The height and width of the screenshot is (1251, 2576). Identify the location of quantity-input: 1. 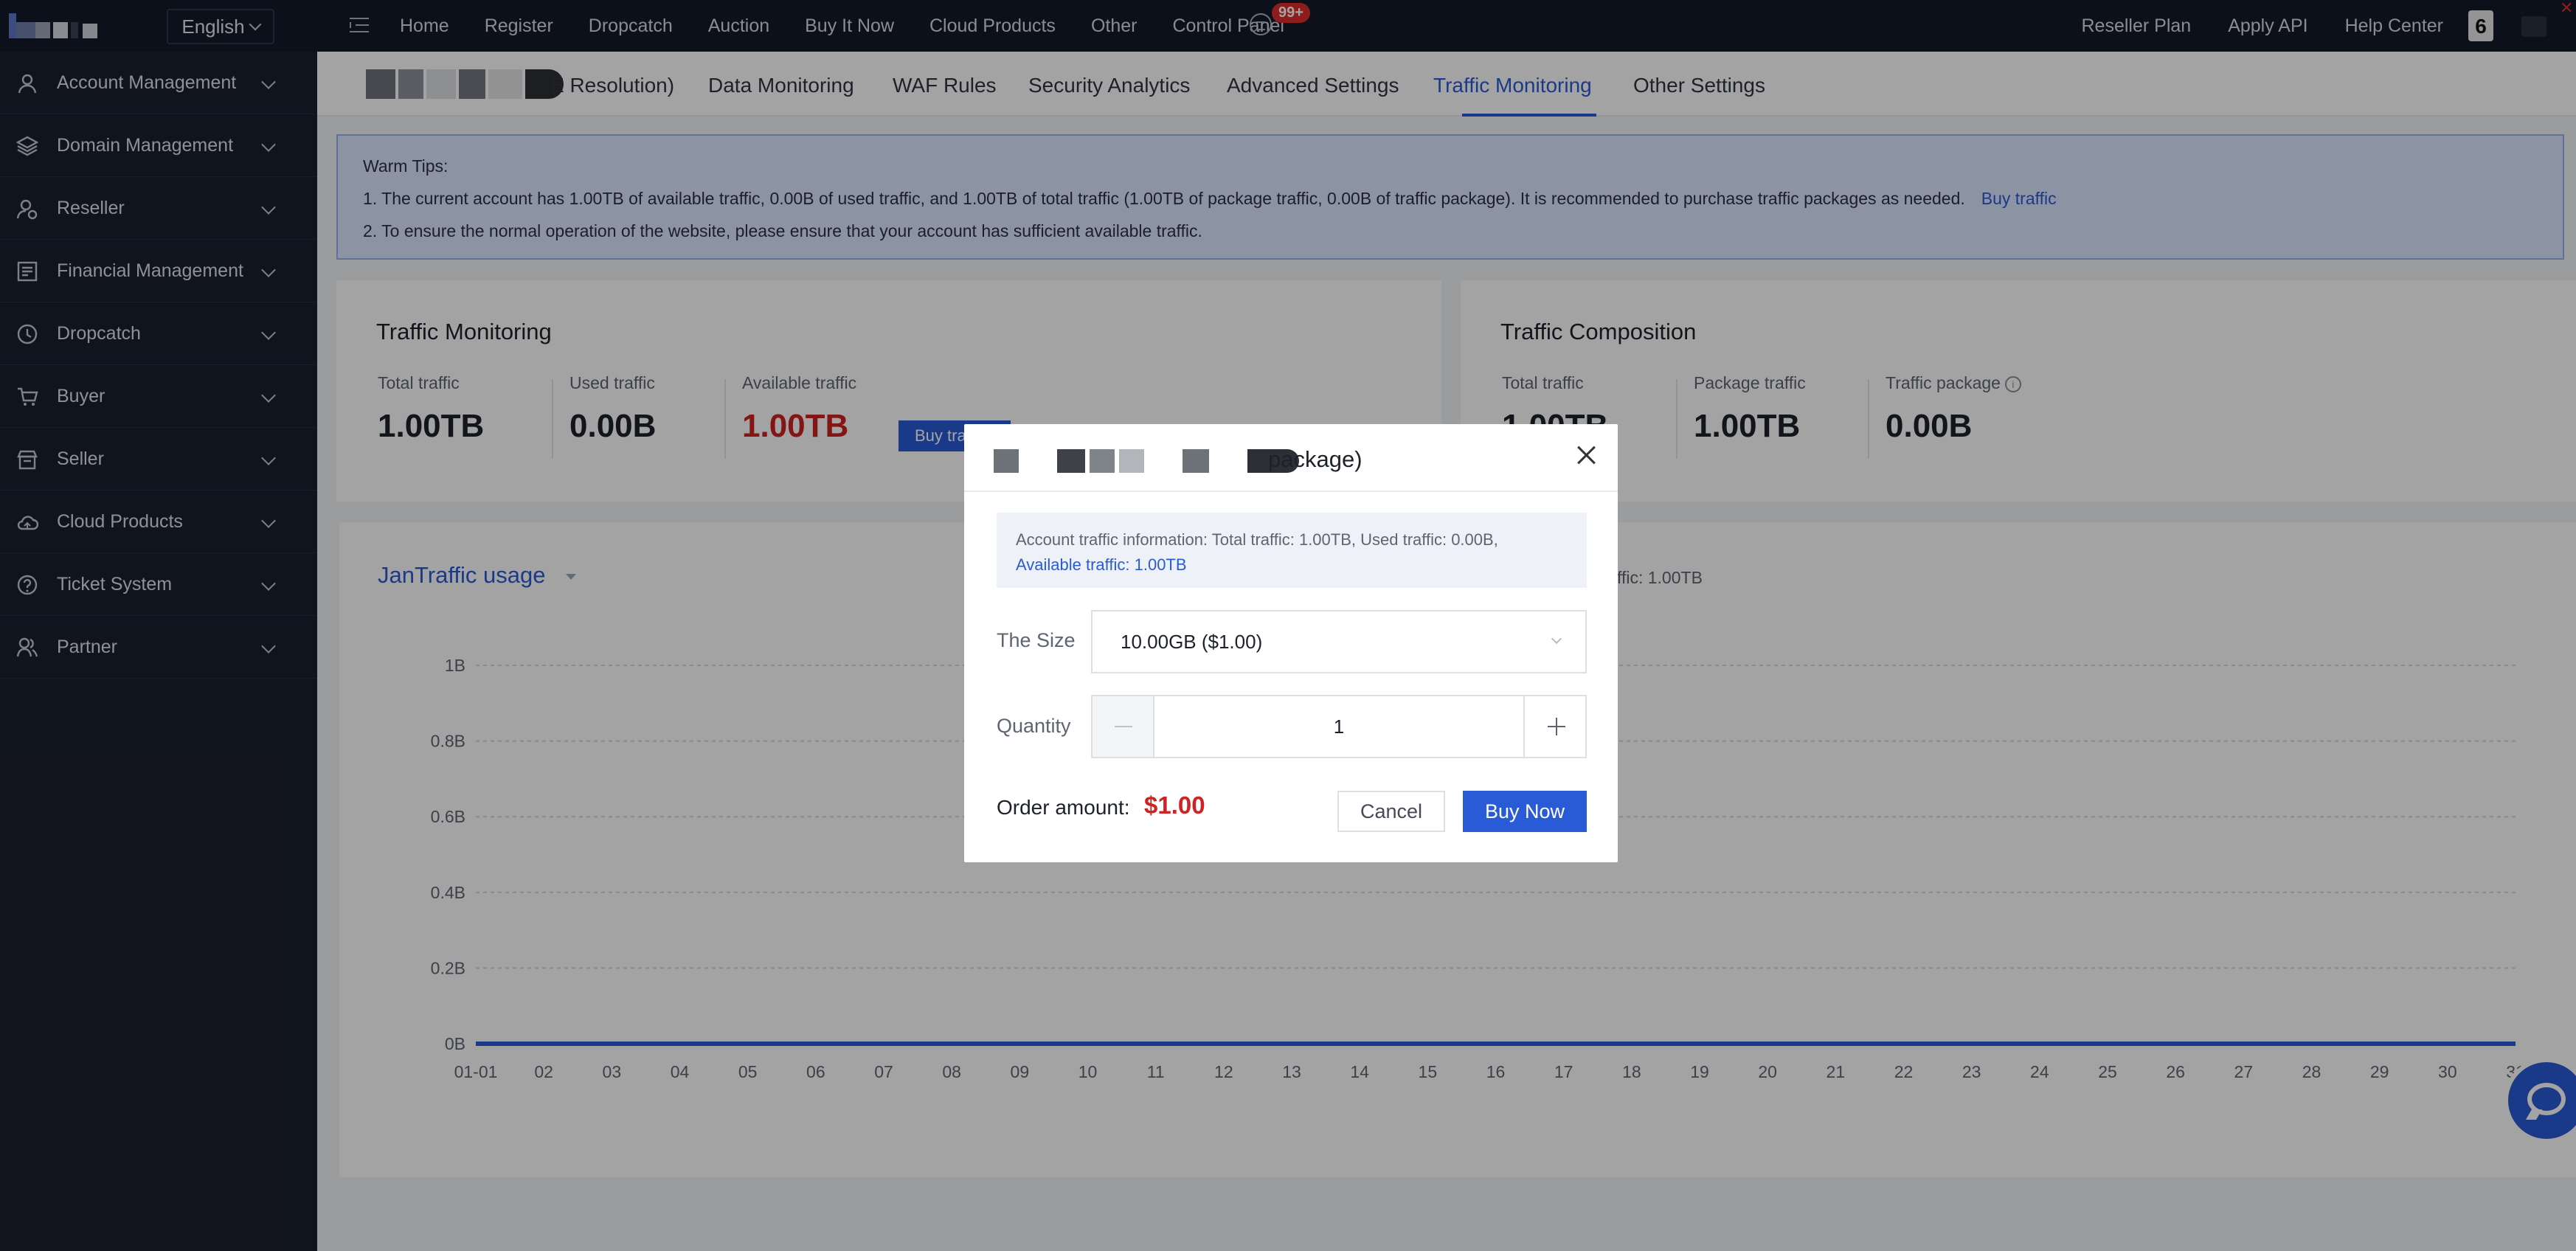
(1339, 726).